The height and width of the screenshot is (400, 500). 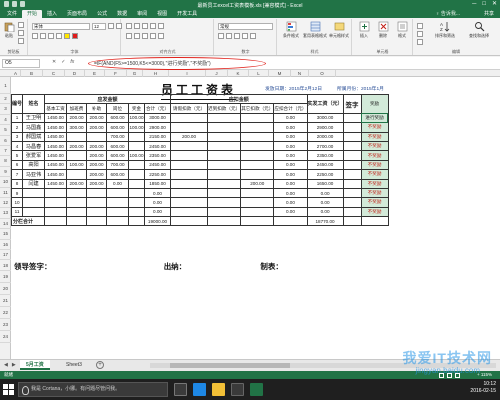 What do you see at coordinates (180, 389) in the screenshot?
I see `task-view-icon` at bounding box center [180, 389].